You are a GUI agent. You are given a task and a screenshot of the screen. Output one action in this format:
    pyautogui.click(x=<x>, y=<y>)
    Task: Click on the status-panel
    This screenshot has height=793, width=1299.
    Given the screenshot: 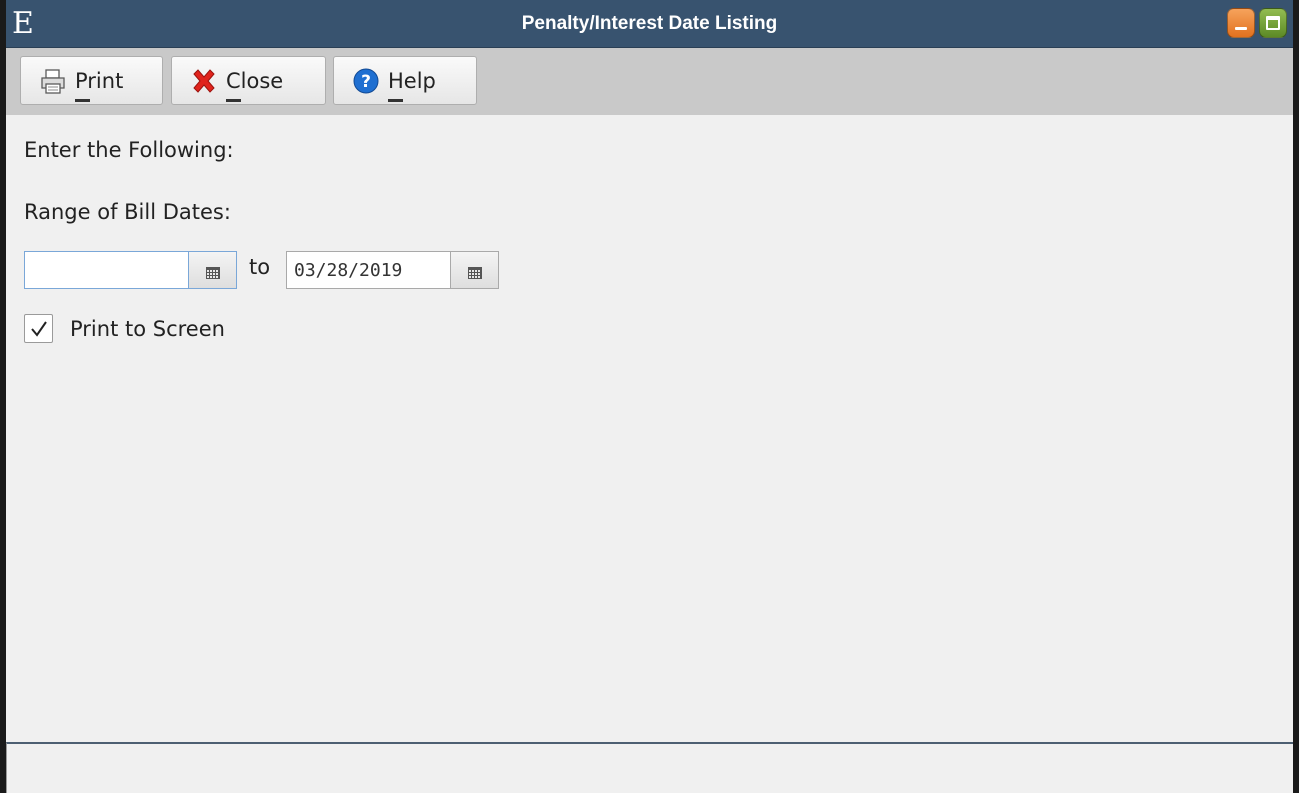 What is the action you would take?
    pyautogui.click(x=649, y=767)
    